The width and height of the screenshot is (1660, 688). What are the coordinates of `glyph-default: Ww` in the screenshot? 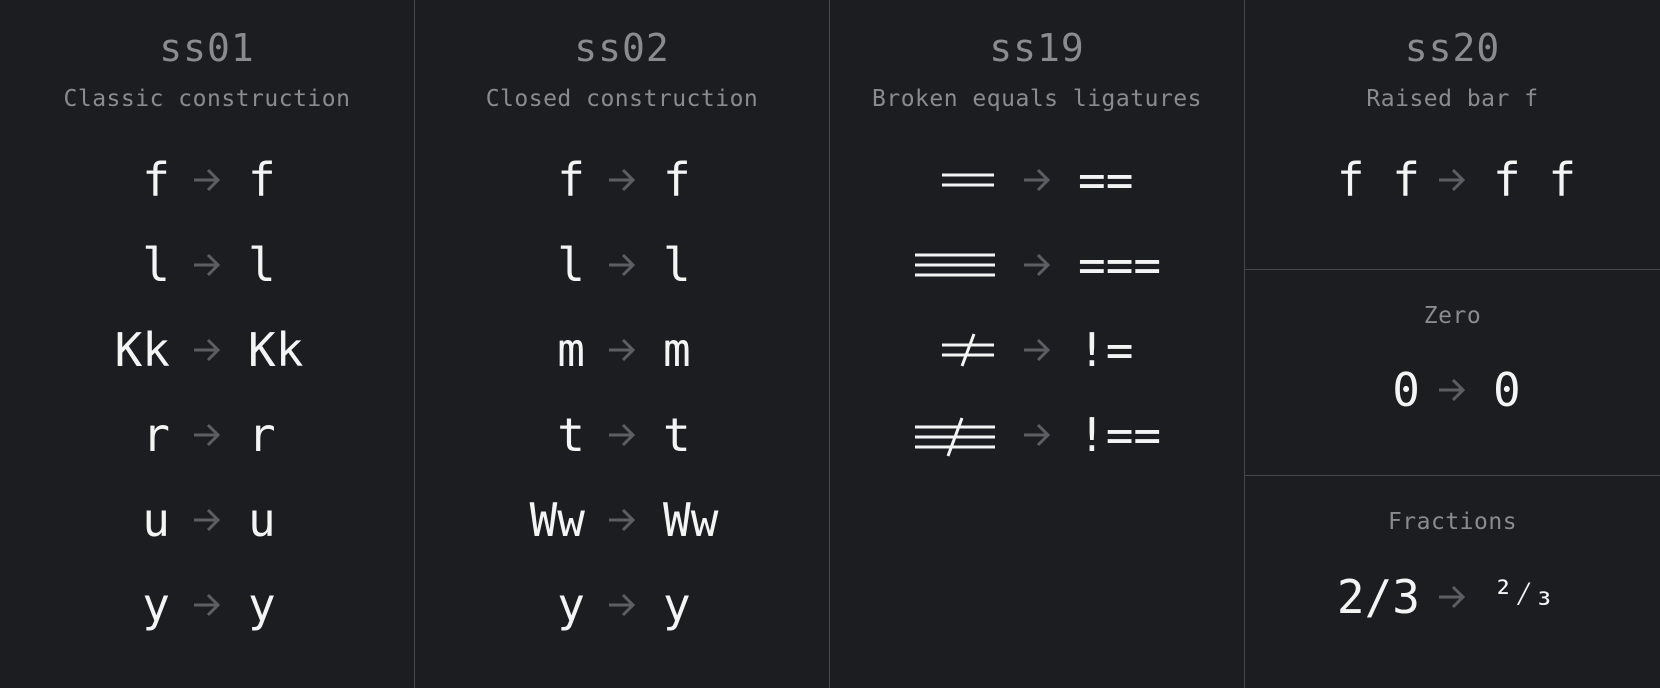 It's located at (557, 520).